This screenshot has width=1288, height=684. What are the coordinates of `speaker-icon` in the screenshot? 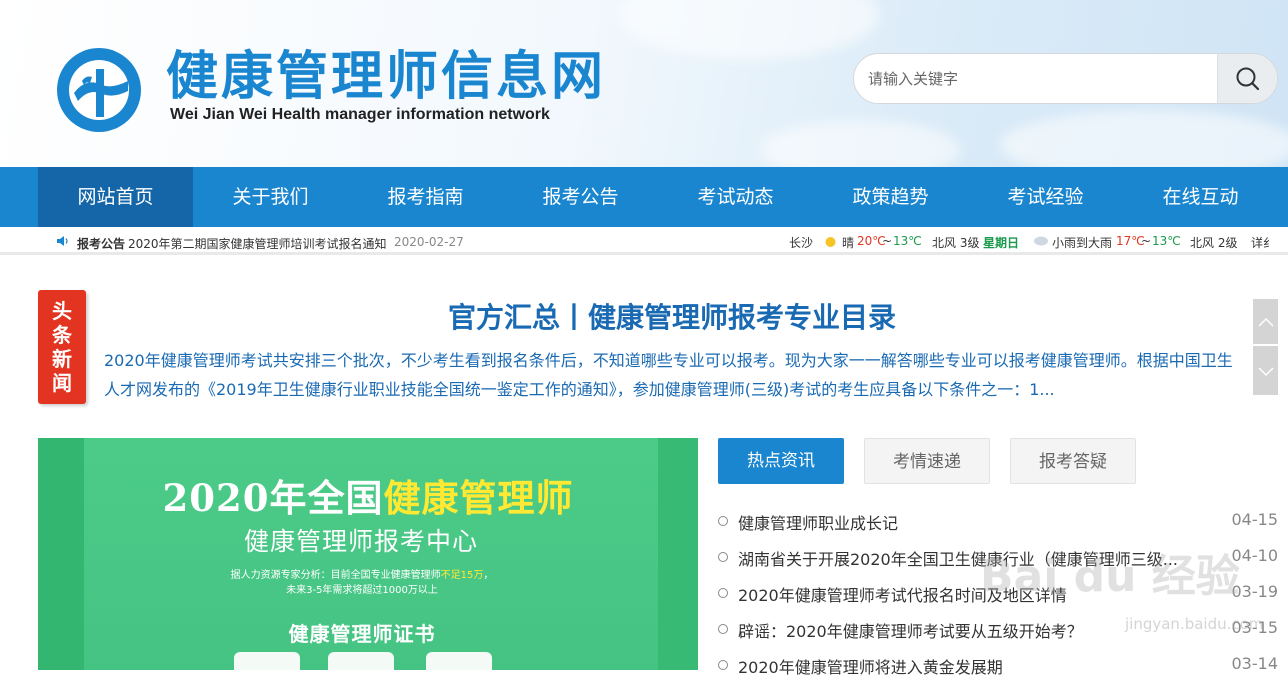 It's located at (62, 241).